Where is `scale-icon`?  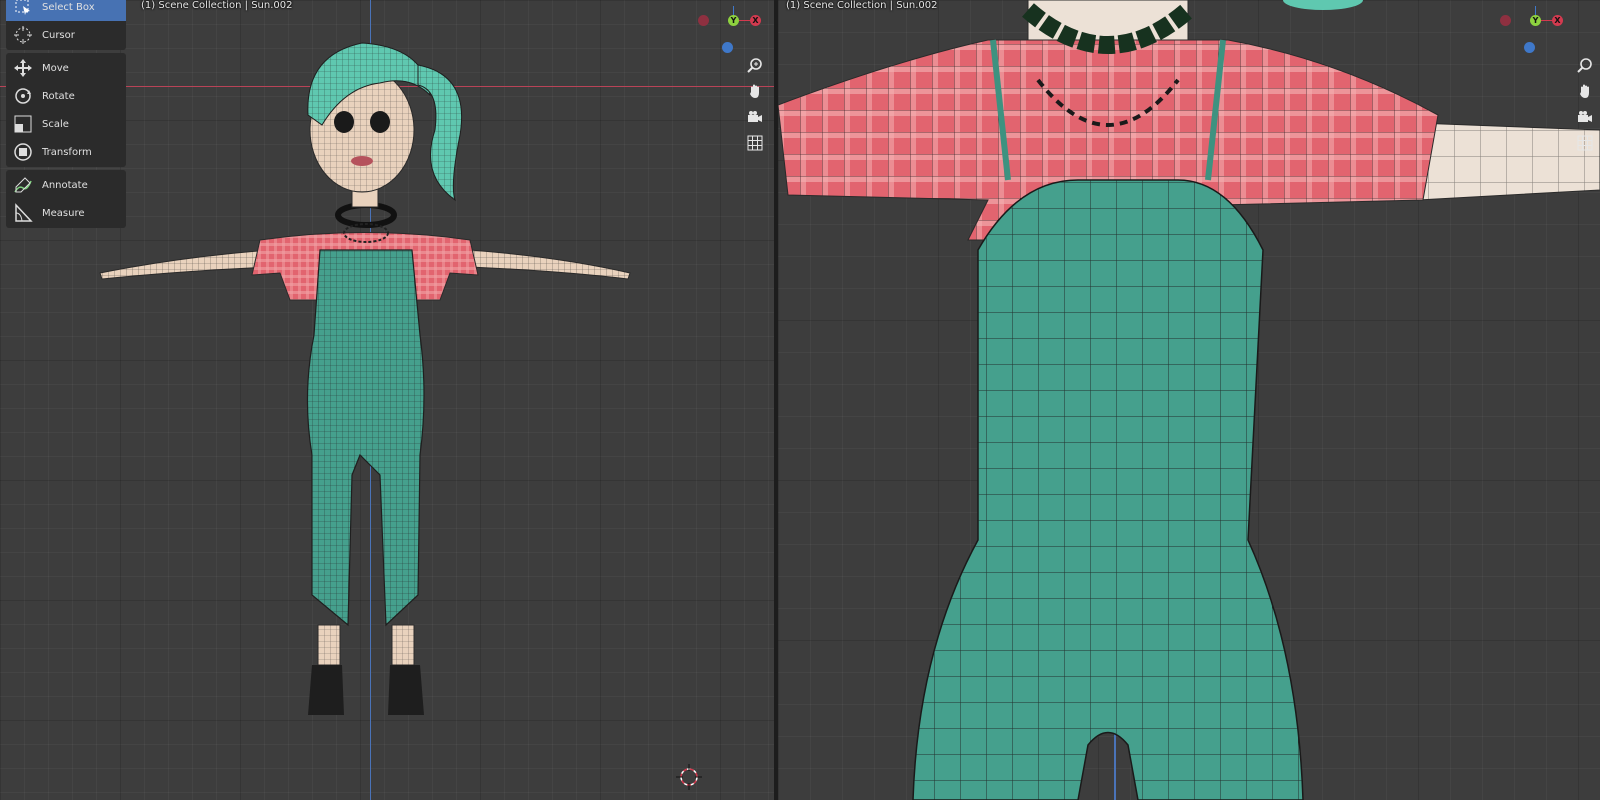
scale-icon is located at coordinates (23, 124).